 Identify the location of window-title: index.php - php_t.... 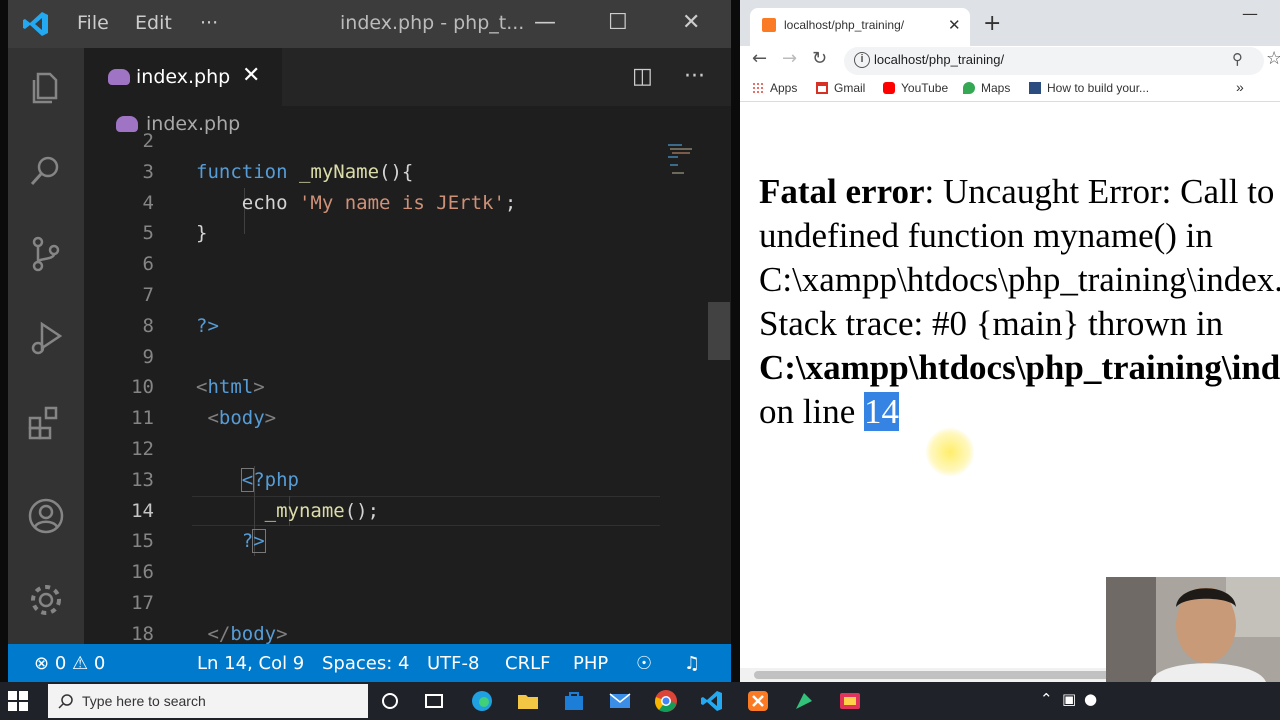
(432, 23).